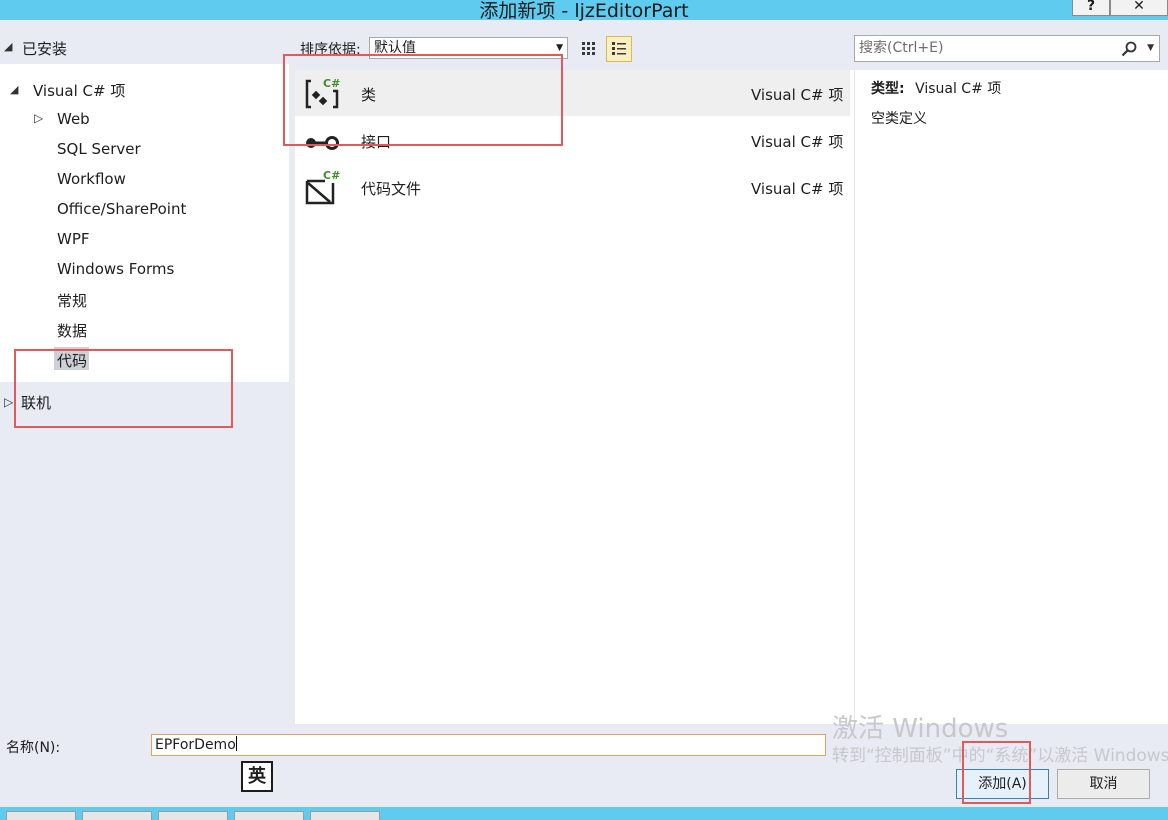 The image size is (1168, 820). What do you see at coordinates (468, 48) in the screenshot?
I see `sort-dropdown: 默认值 ▼` at bounding box center [468, 48].